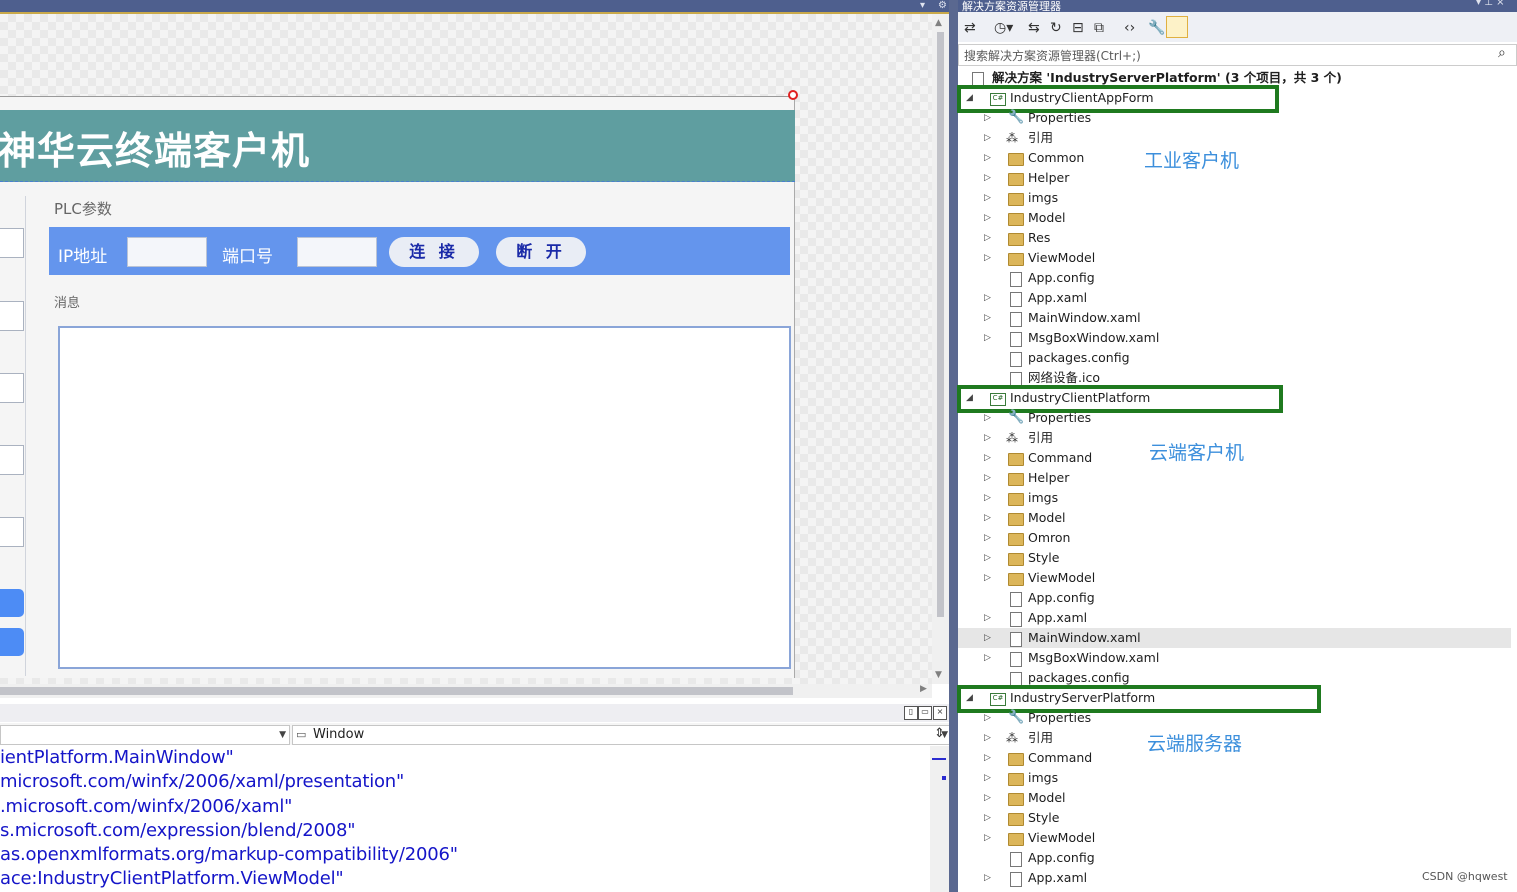 The height and width of the screenshot is (892, 1517). Describe the element at coordinates (939, 733) in the screenshot. I see `add-icon: ⇕` at that location.